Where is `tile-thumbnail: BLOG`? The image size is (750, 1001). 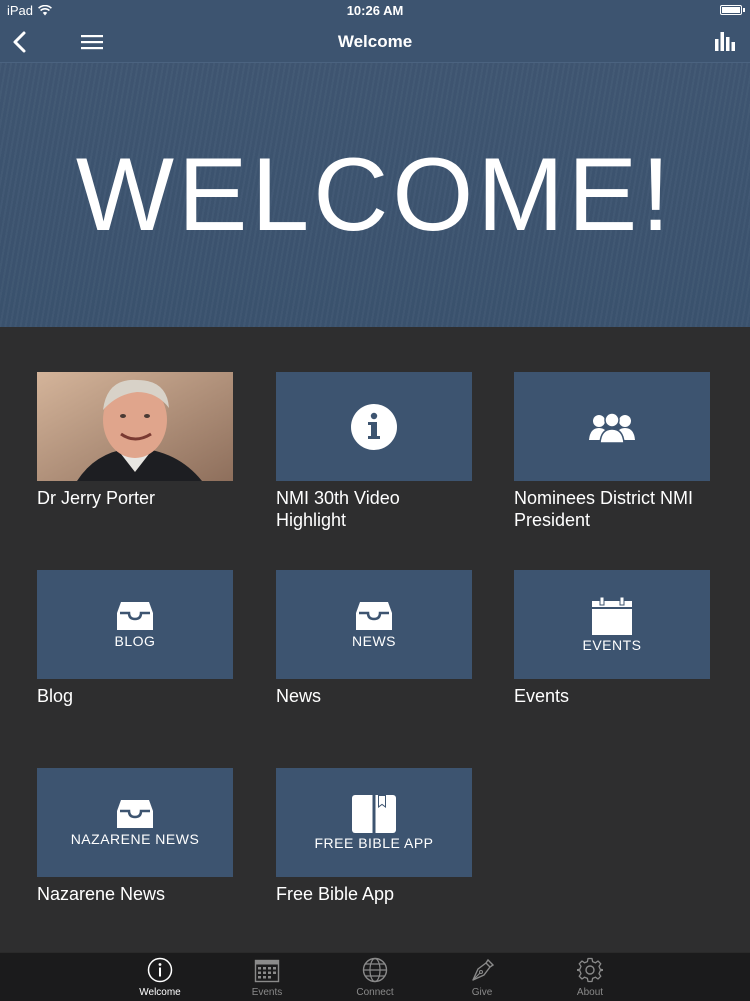
tile-thumbnail: BLOG is located at coordinates (135, 624).